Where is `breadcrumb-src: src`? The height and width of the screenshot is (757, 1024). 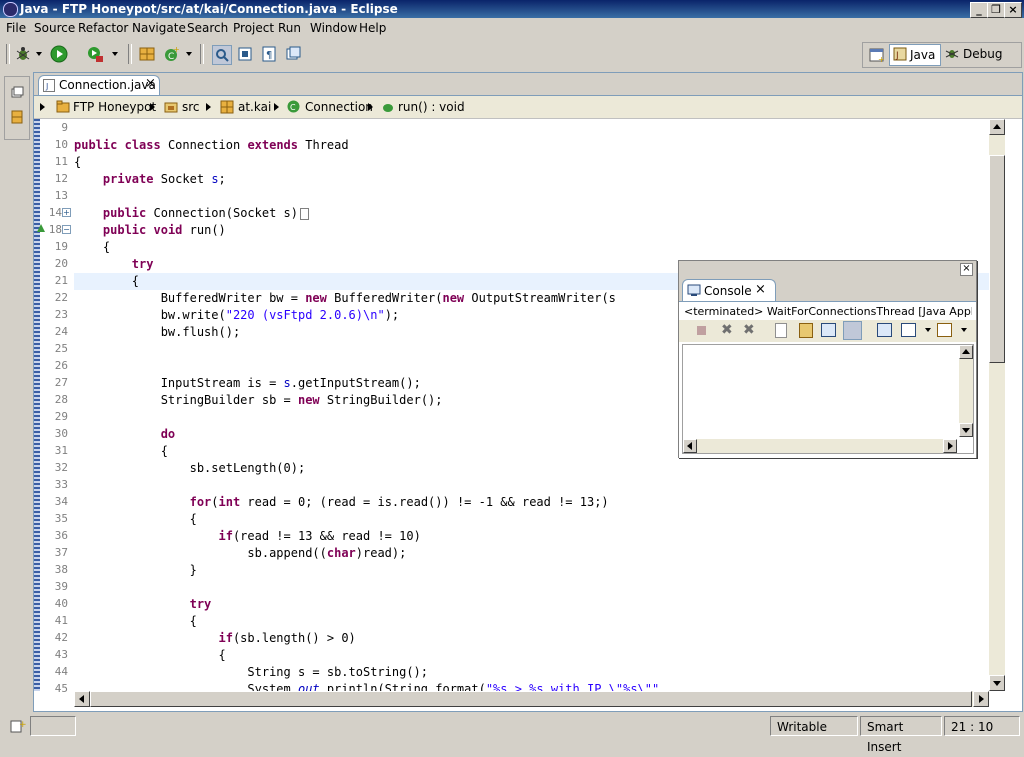
breadcrumb-src: src is located at coordinates (191, 107).